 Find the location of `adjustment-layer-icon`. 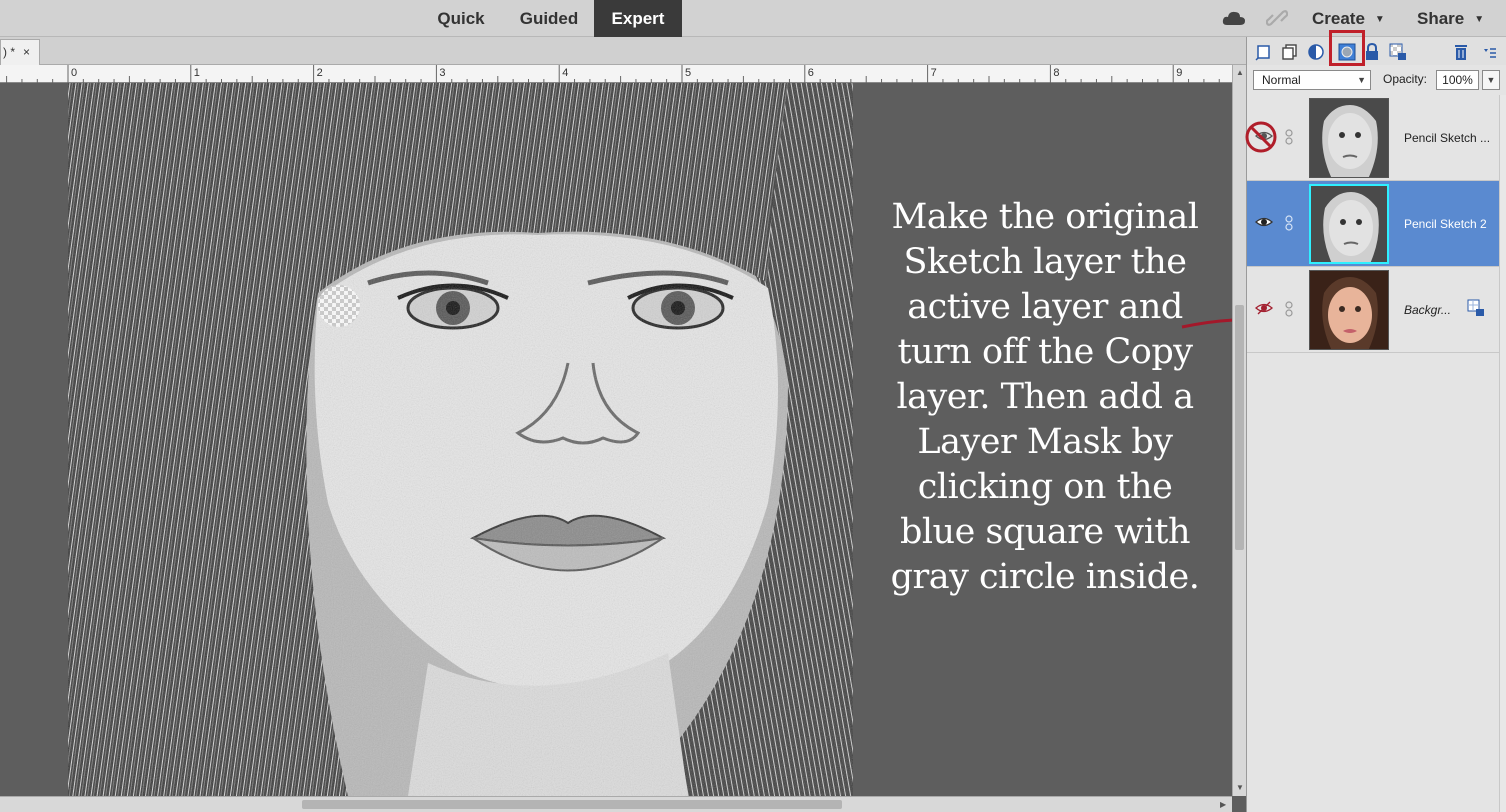

adjustment-layer-icon is located at coordinates (1316, 52).